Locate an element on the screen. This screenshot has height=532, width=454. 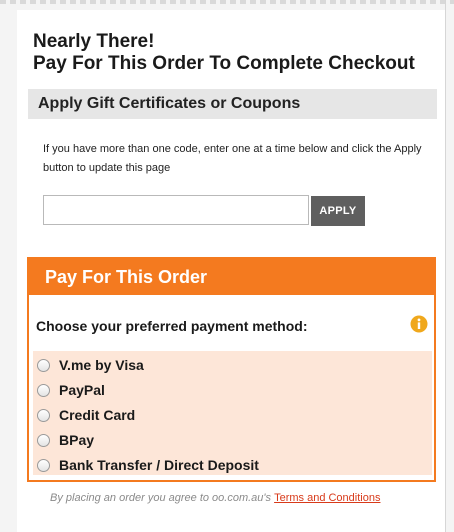
page-title-line2: Pay For This Order To Complete Checkout is located at coordinates (224, 63).